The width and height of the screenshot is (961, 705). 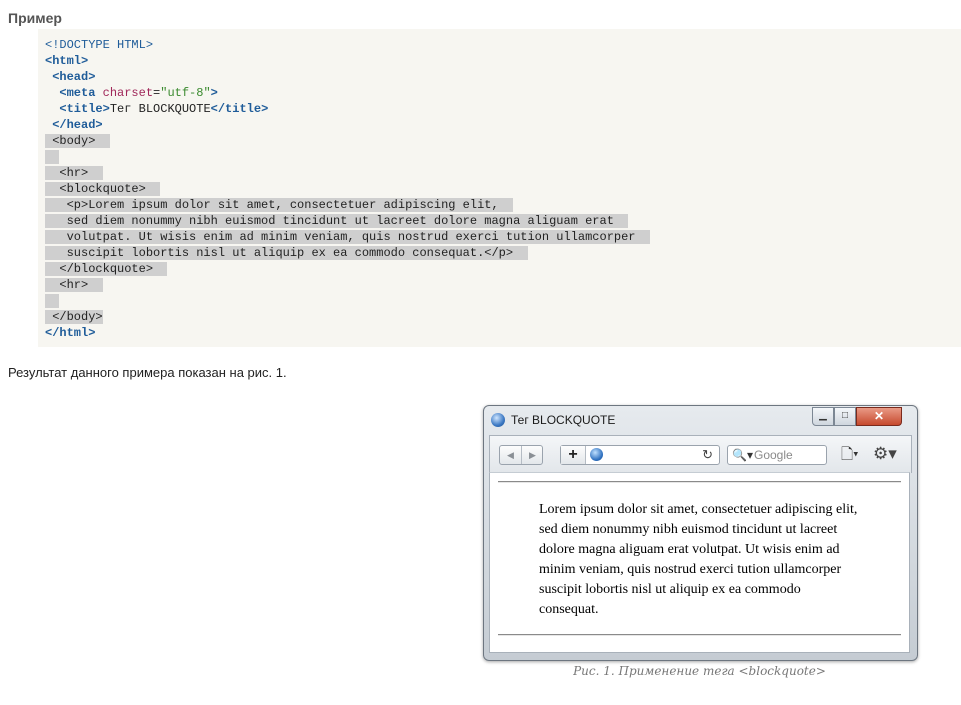 I want to click on search-icon: 🔍▾, so click(x=742, y=455).